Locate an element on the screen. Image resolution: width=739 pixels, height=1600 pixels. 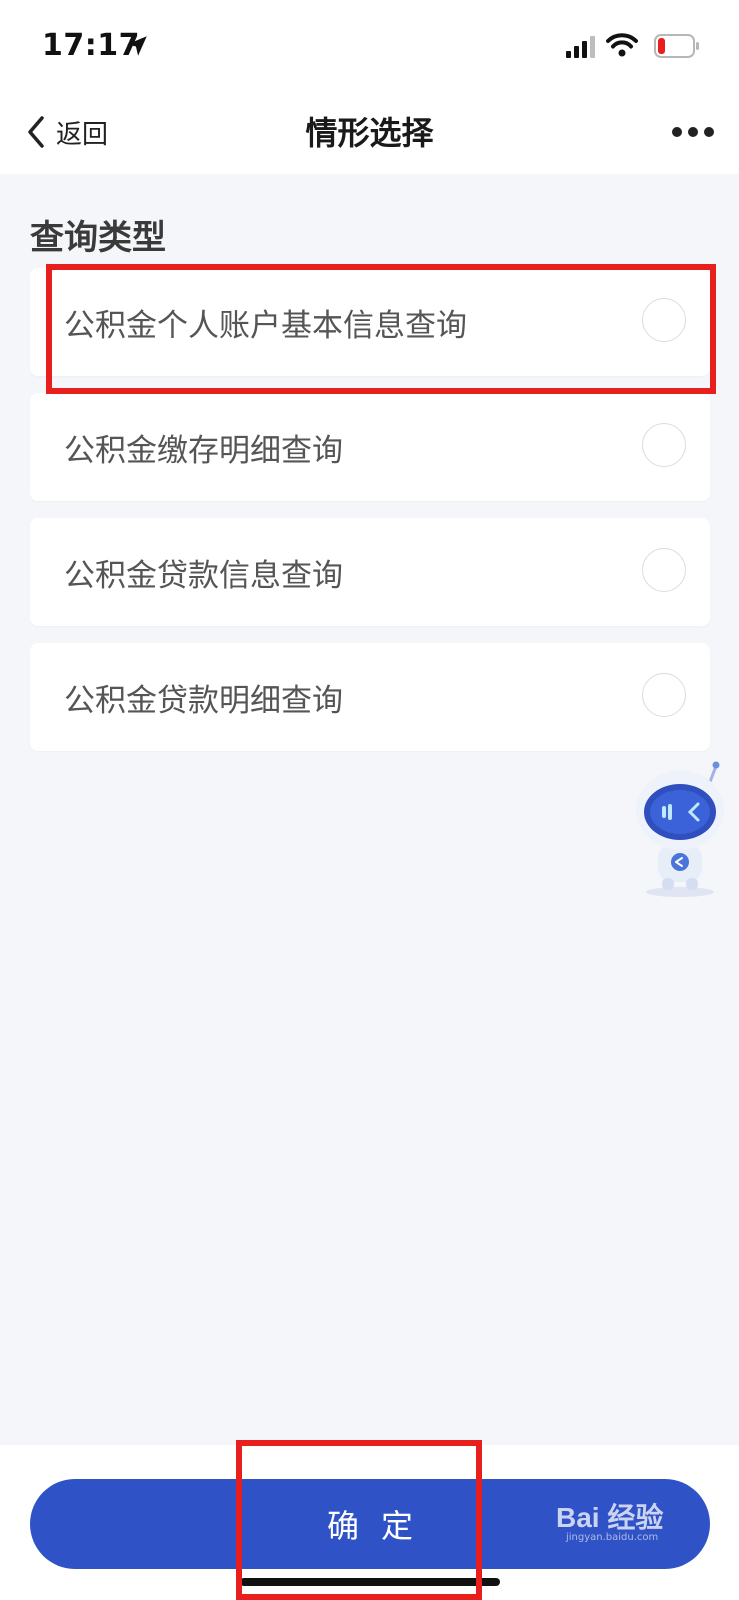
option-loan-info: 公积金贷款信息查询 is located at coordinates (370, 572).